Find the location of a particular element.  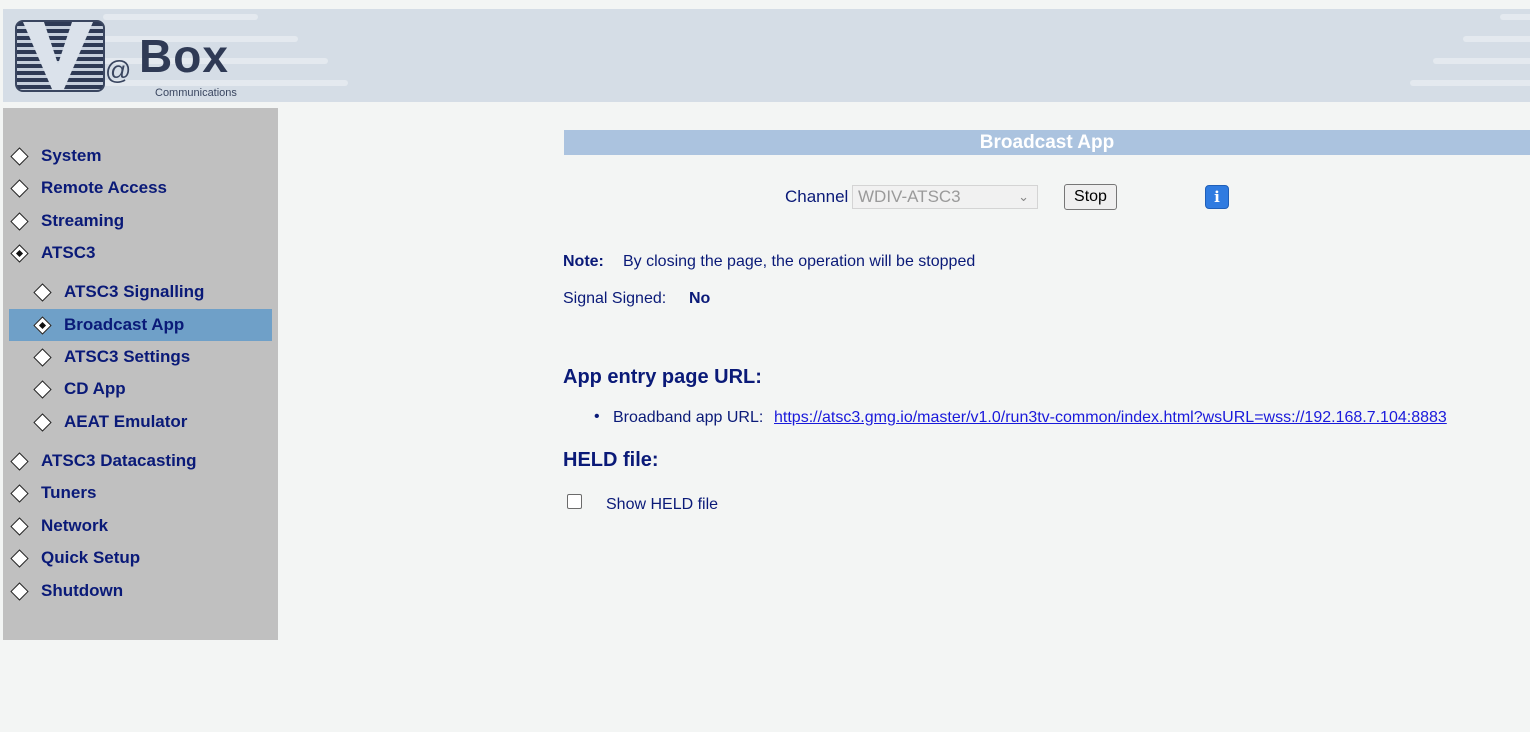

note-label: Note: is located at coordinates (583, 261).